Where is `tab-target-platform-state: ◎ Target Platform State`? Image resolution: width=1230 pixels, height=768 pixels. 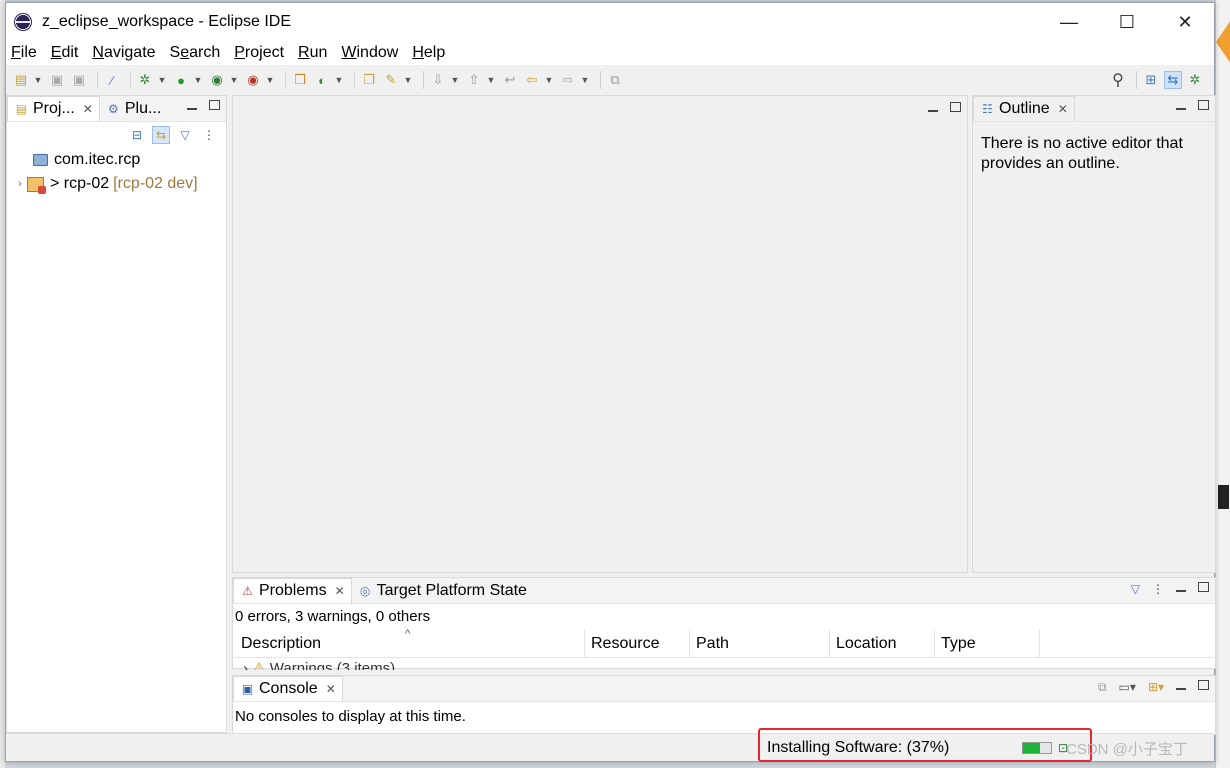
tab-target-platform-state: ◎ Target Platform State is located at coordinates (442, 590).